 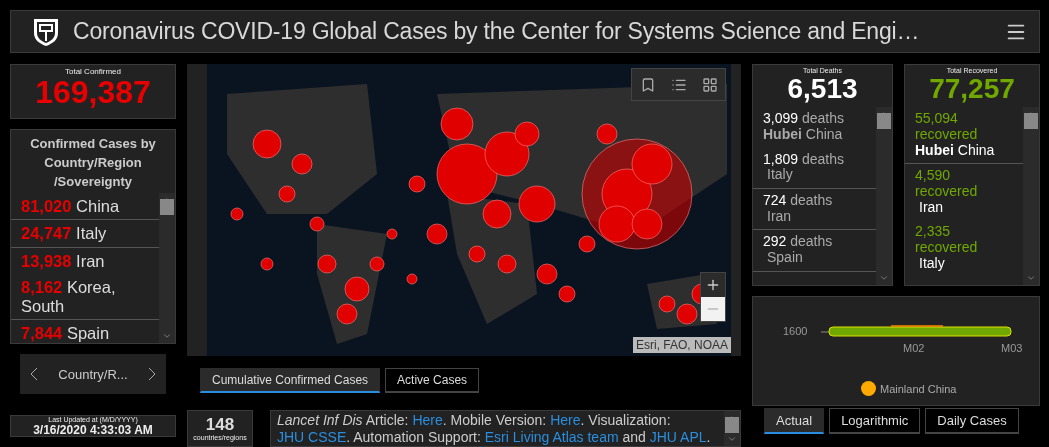 I want to click on axis-label: M03, so click(x=1012, y=348).